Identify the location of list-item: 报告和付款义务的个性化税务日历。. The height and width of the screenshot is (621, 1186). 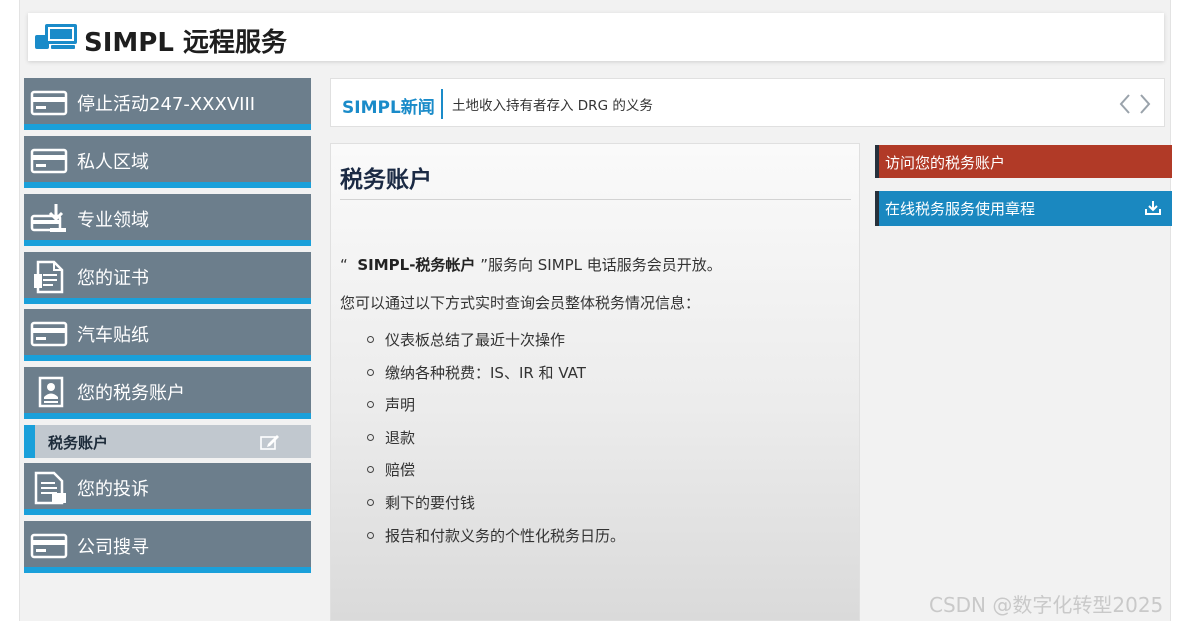
(494, 542).